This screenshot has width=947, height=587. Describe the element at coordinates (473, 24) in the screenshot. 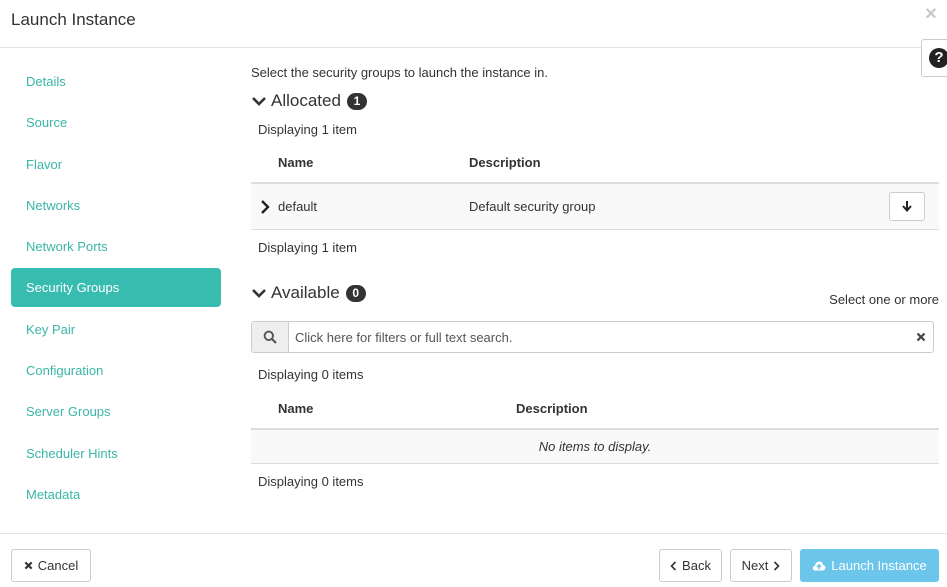

I see `modal-header: Launch Instance ×` at that location.